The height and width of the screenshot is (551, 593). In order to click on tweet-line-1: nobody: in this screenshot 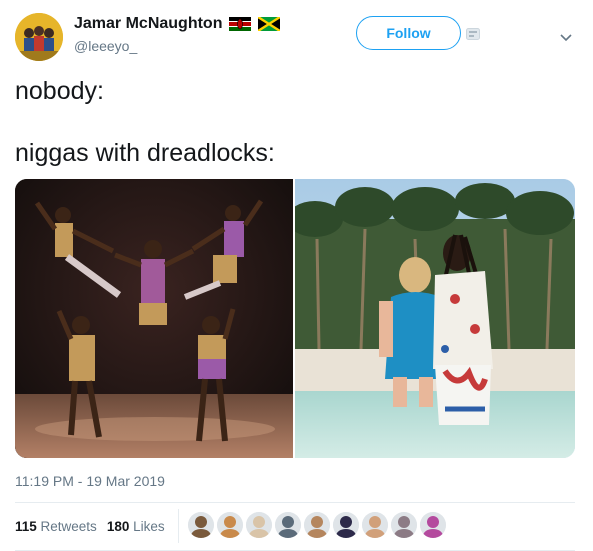, I will do `click(59, 91)`.